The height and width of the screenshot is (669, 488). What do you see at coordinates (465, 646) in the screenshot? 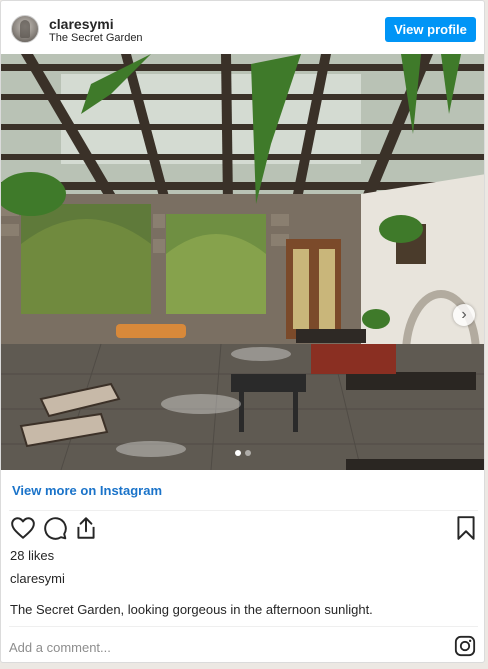
I see `instagram-icon` at bounding box center [465, 646].